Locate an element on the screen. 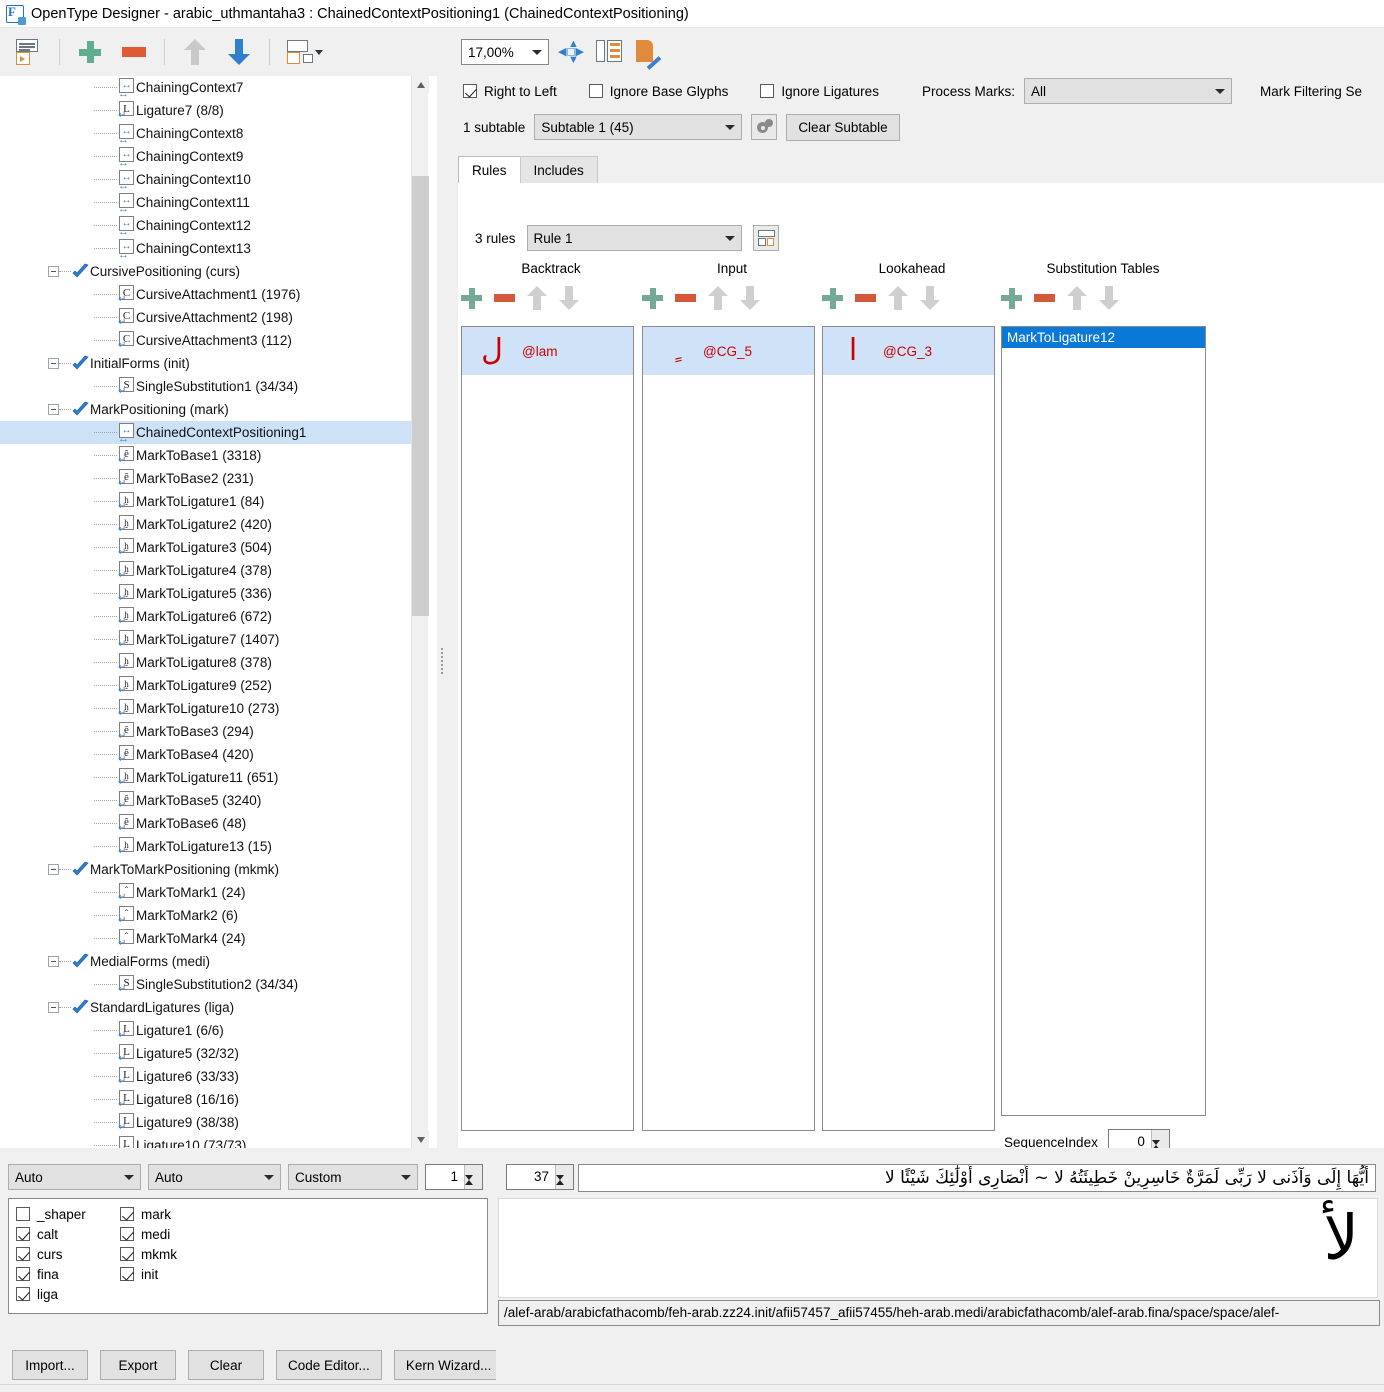 The width and height of the screenshot is (1384, 1392). tree-item: ḫ ↵ MarkToLigature13 (15) is located at coordinates (210, 846).